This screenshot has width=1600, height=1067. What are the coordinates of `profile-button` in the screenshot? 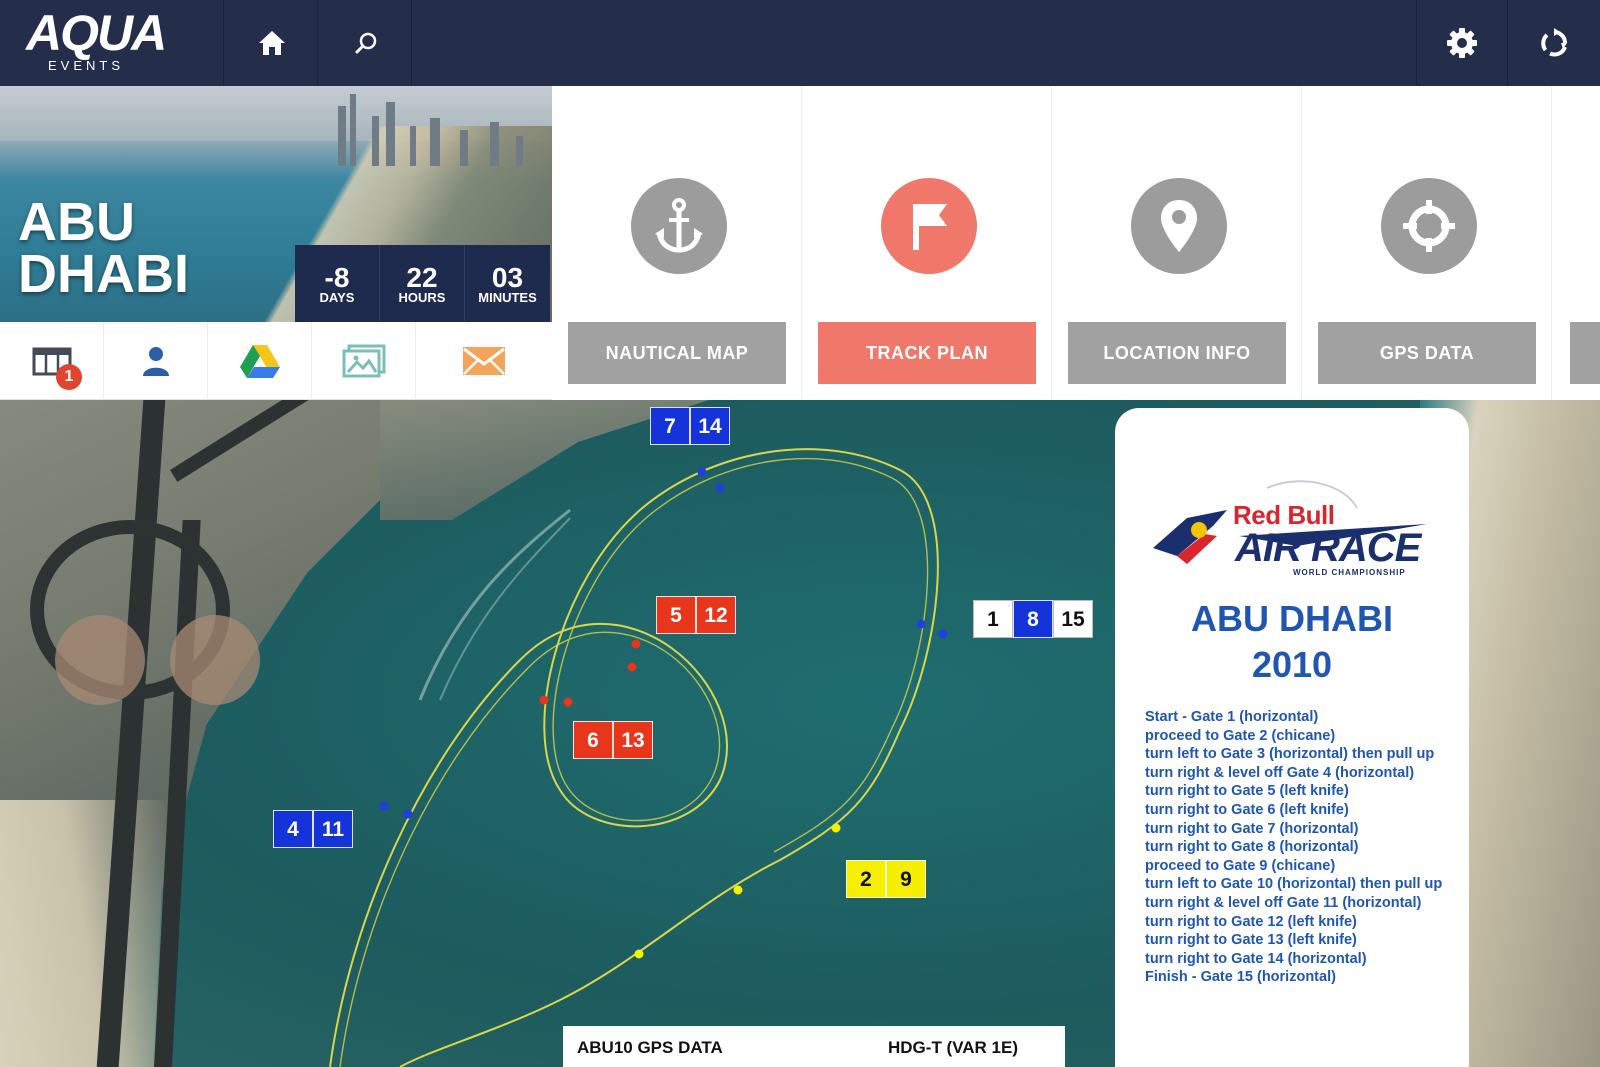 It's located at (156, 361).